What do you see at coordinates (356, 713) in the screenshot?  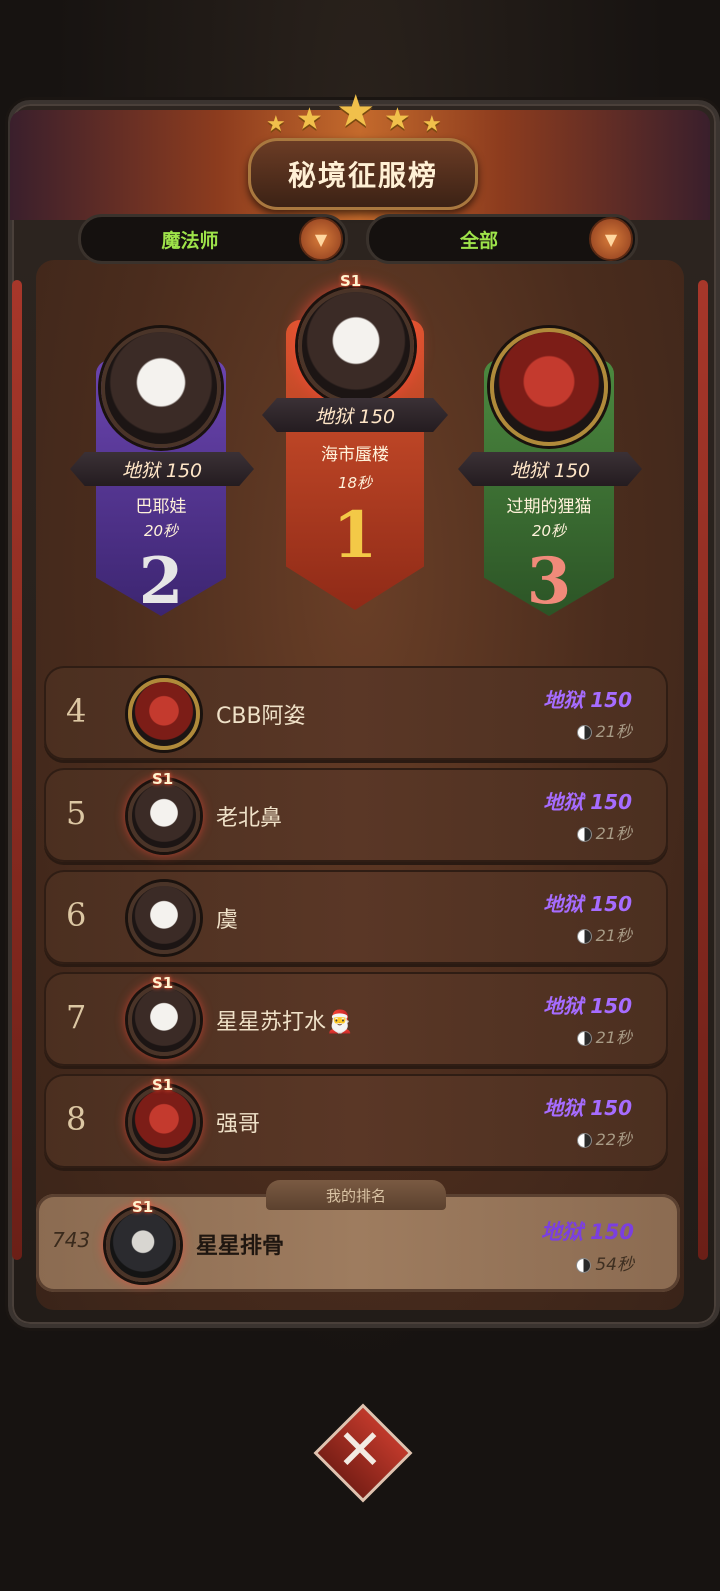 I see `list-item: 4 CBB阿姿 地狱 150 21秒` at bounding box center [356, 713].